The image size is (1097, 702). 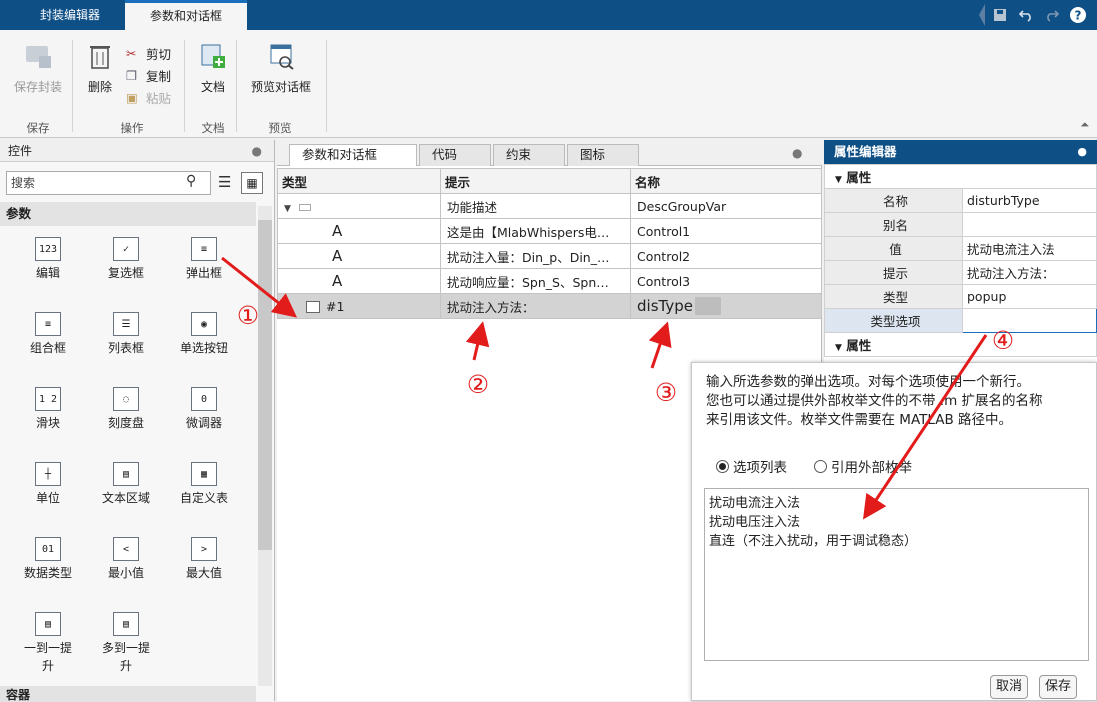 What do you see at coordinates (248, 315) in the screenshot?
I see `annotation-1: ①` at bounding box center [248, 315].